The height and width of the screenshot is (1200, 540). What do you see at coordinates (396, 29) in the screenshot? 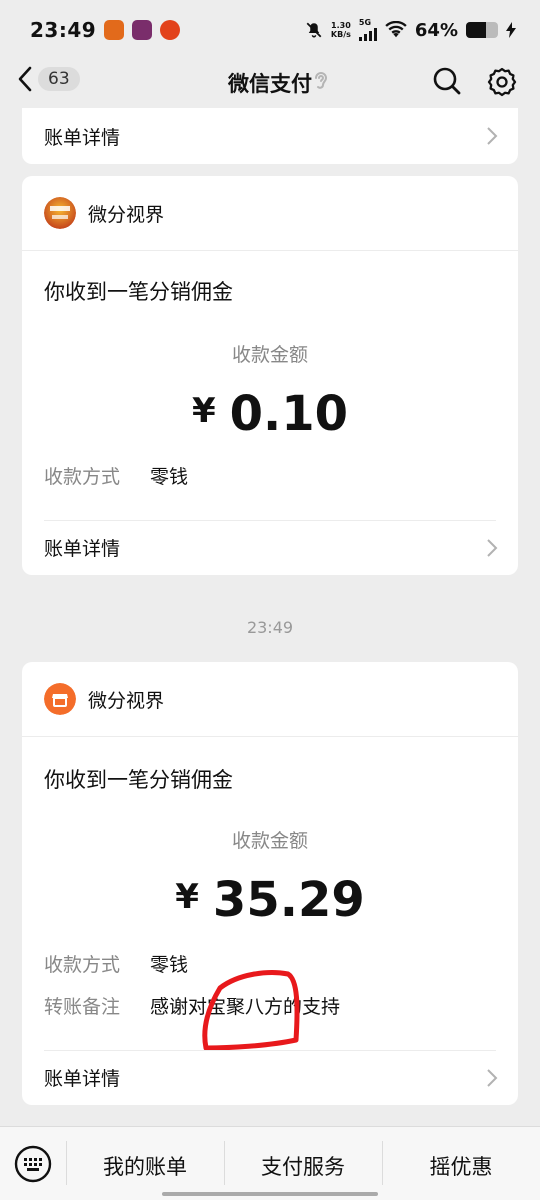
I see `wifi-icon` at bounding box center [396, 29].